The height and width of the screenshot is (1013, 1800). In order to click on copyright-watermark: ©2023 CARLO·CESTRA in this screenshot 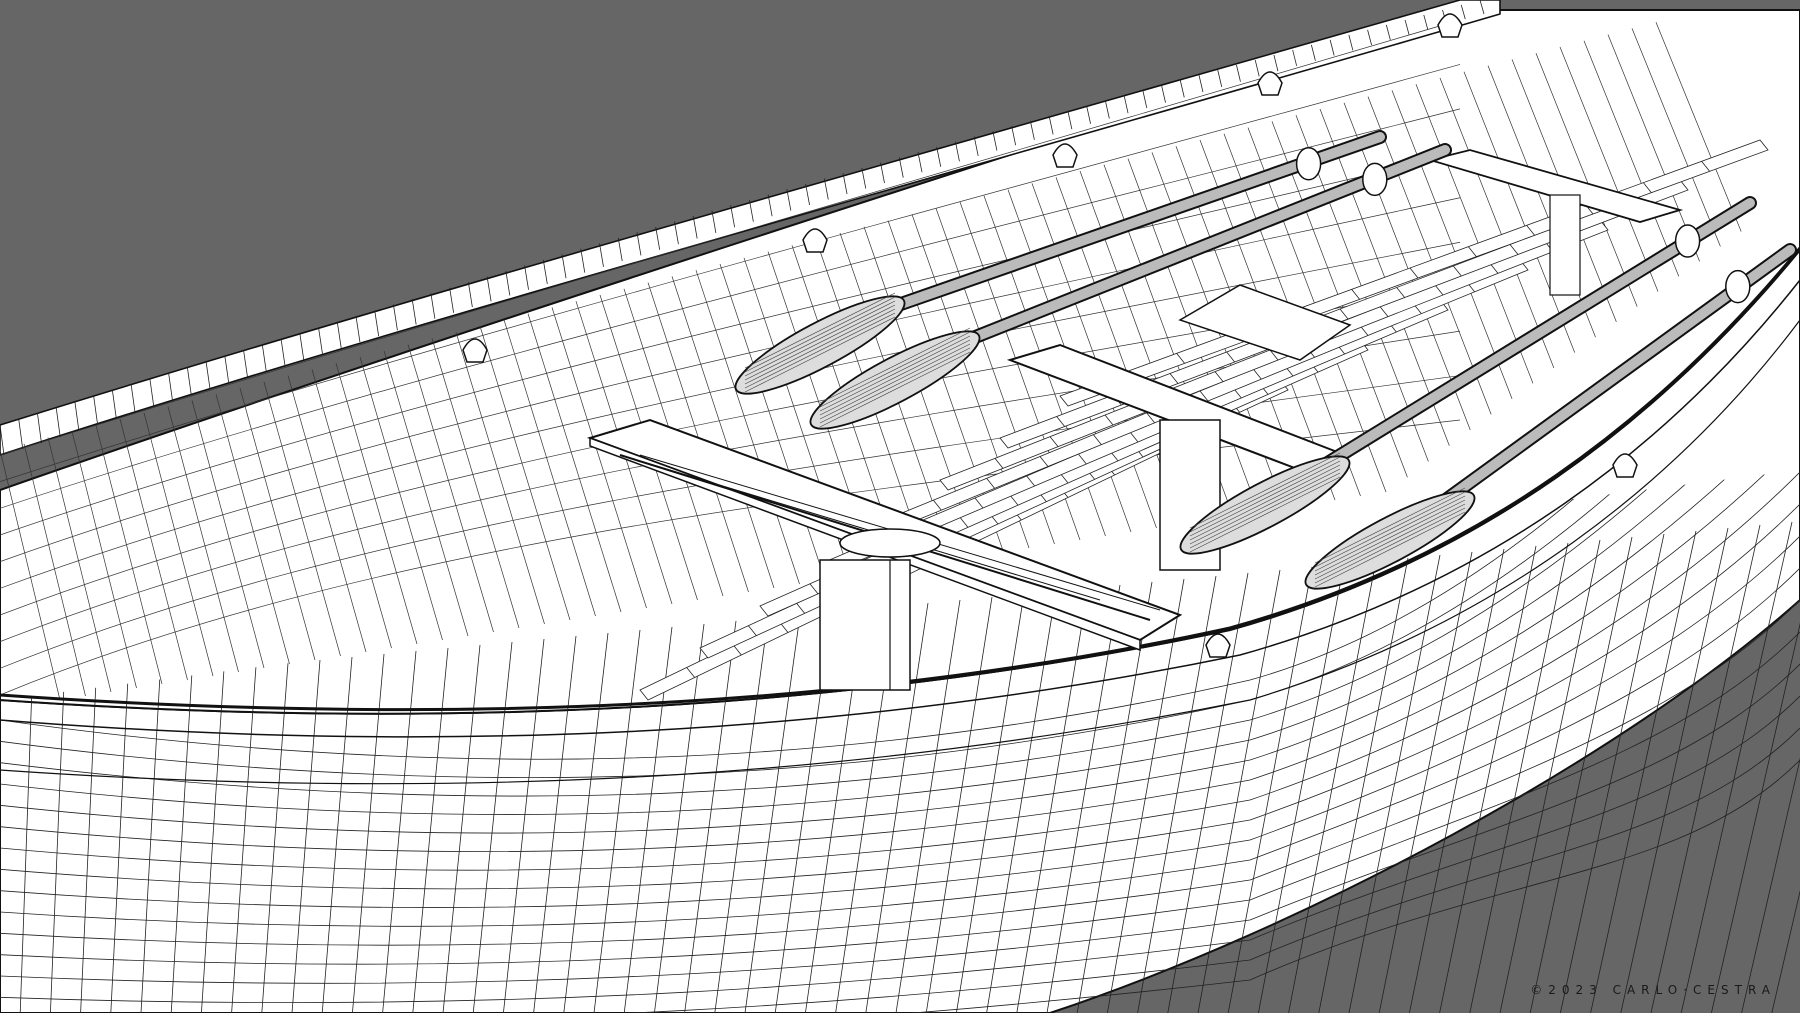, I will do `click(1653, 990)`.